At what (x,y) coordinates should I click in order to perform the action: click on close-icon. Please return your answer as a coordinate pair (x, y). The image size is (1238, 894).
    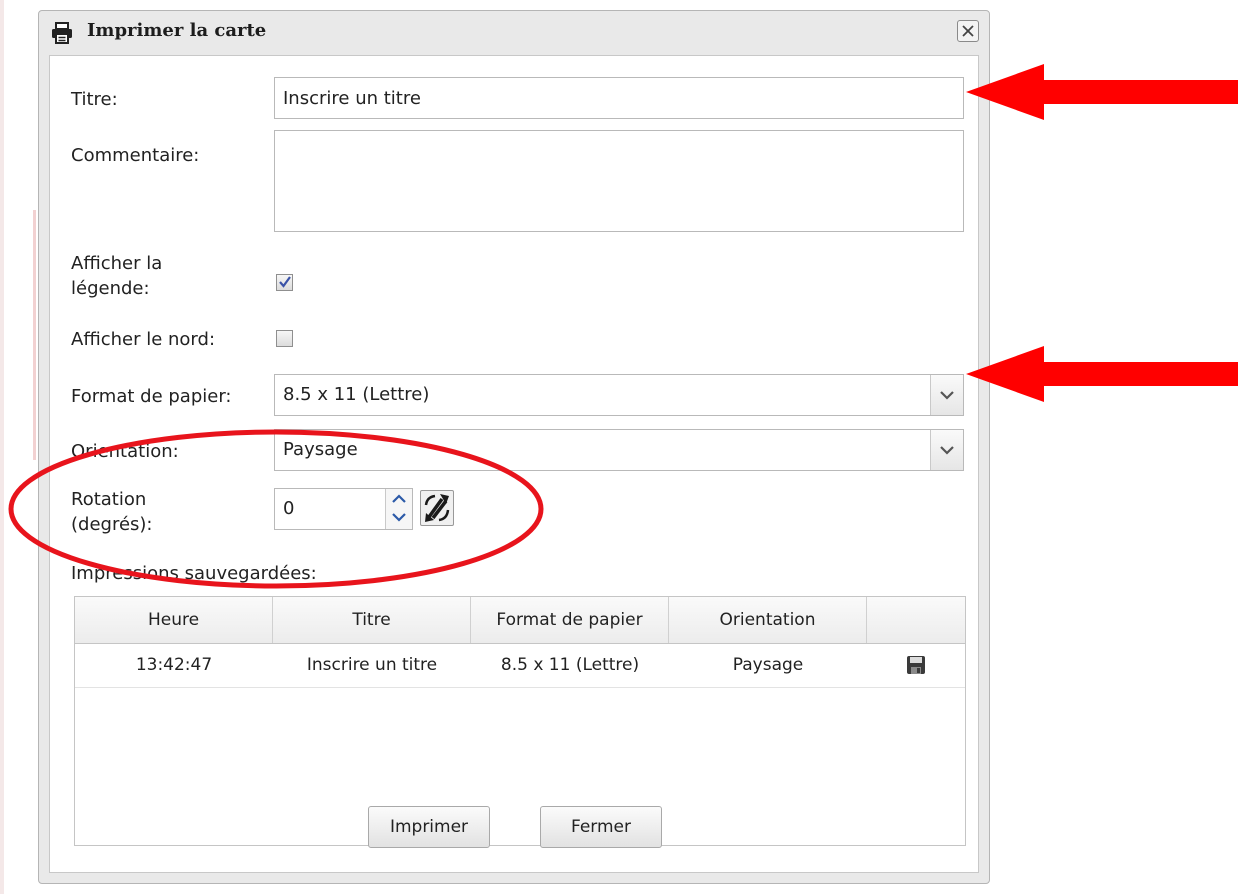
    Looking at the image, I should click on (968, 31).